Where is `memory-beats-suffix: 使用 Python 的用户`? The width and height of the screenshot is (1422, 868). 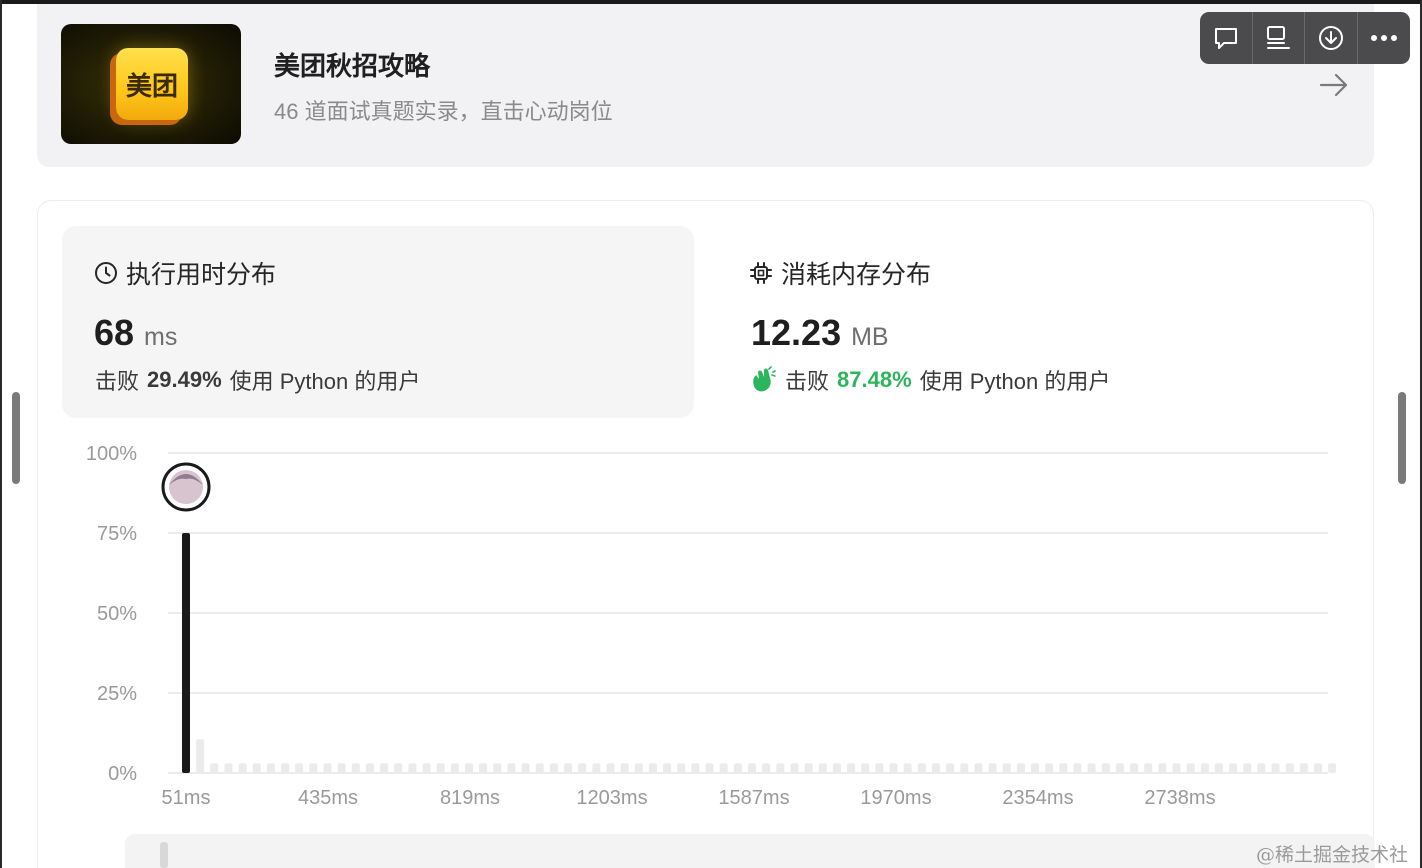
memory-beats-suffix: 使用 Python 的用户 is located at coordinates (1015, 381).